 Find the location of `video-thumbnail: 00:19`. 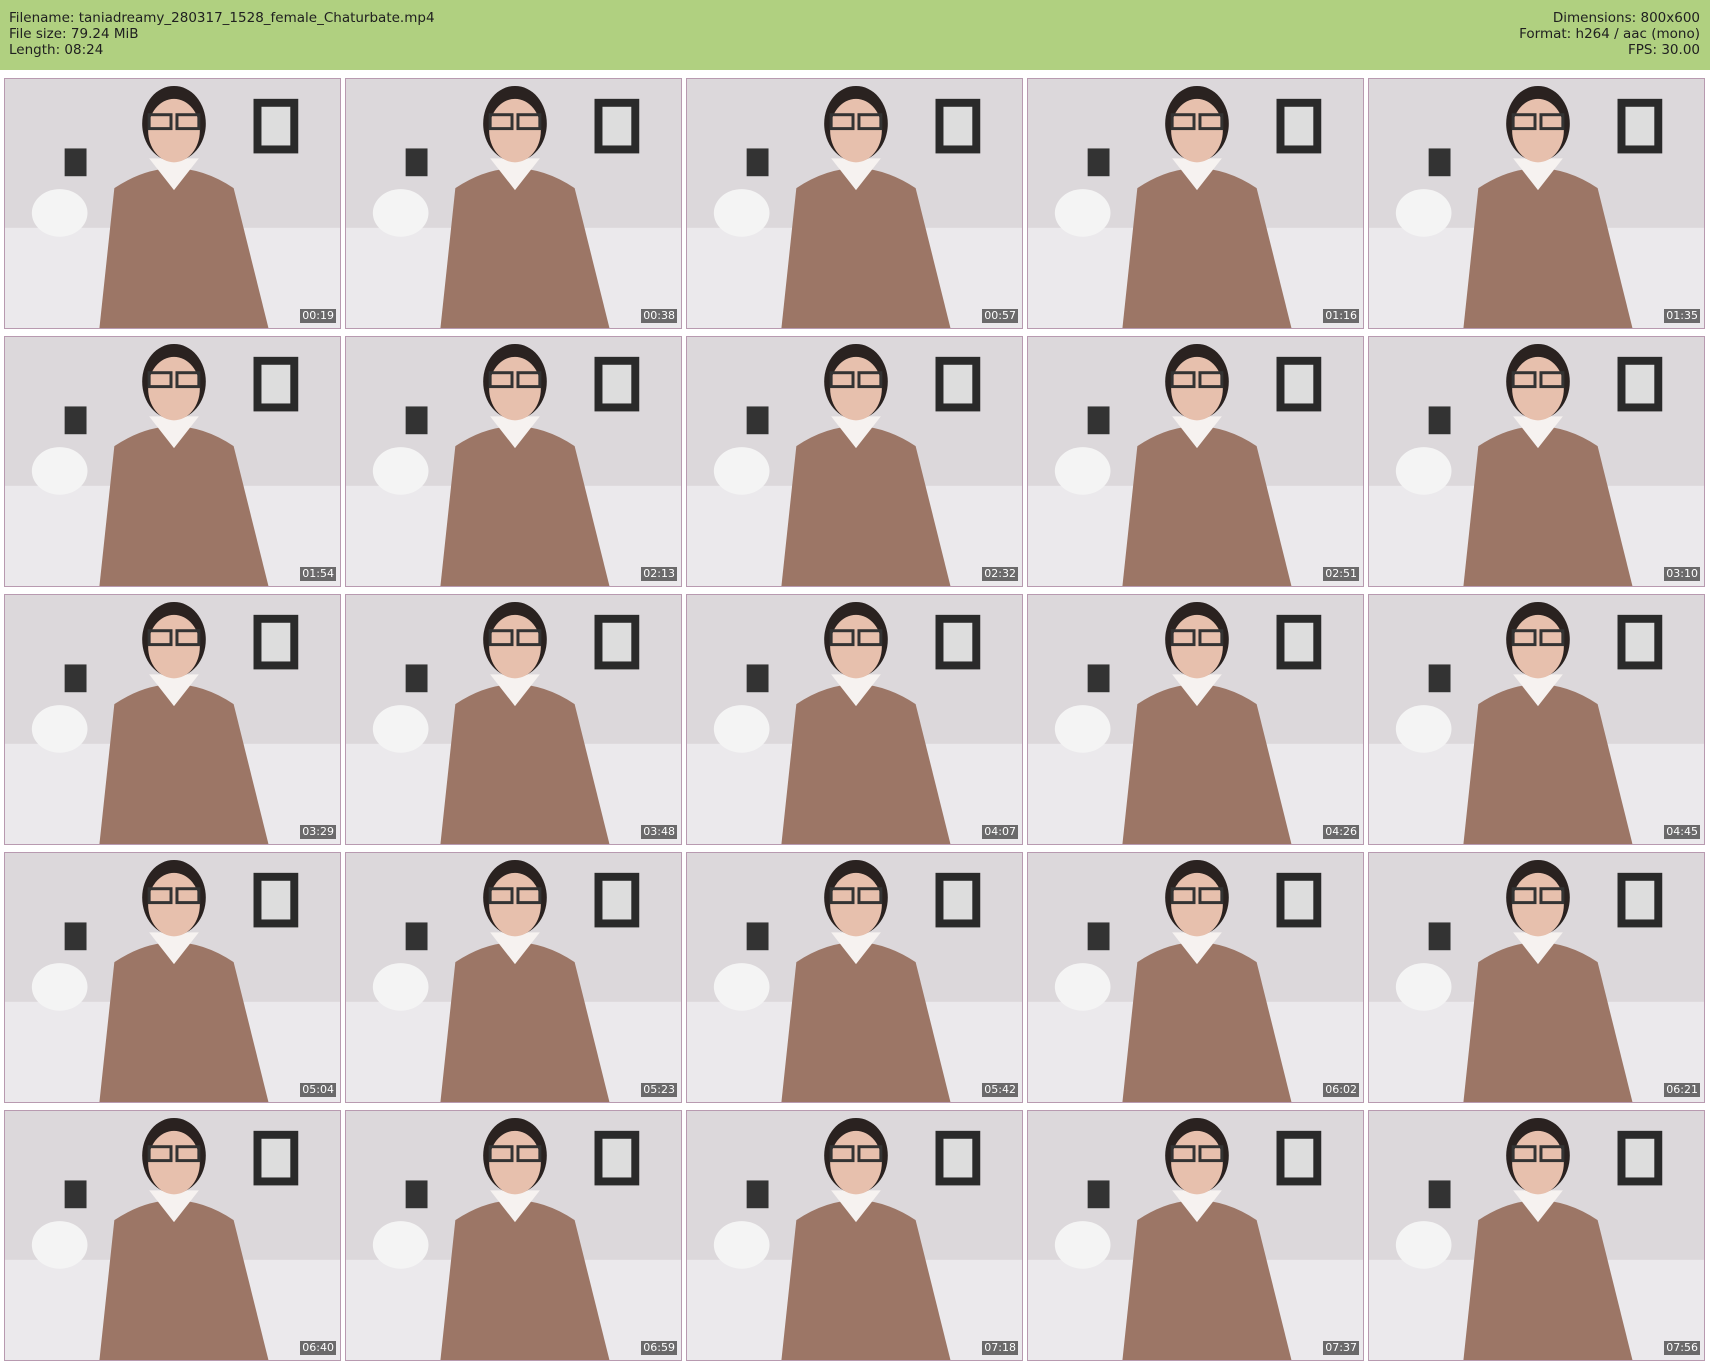

video-thumbnail: 00:19 is located at coordinates (172, 203).